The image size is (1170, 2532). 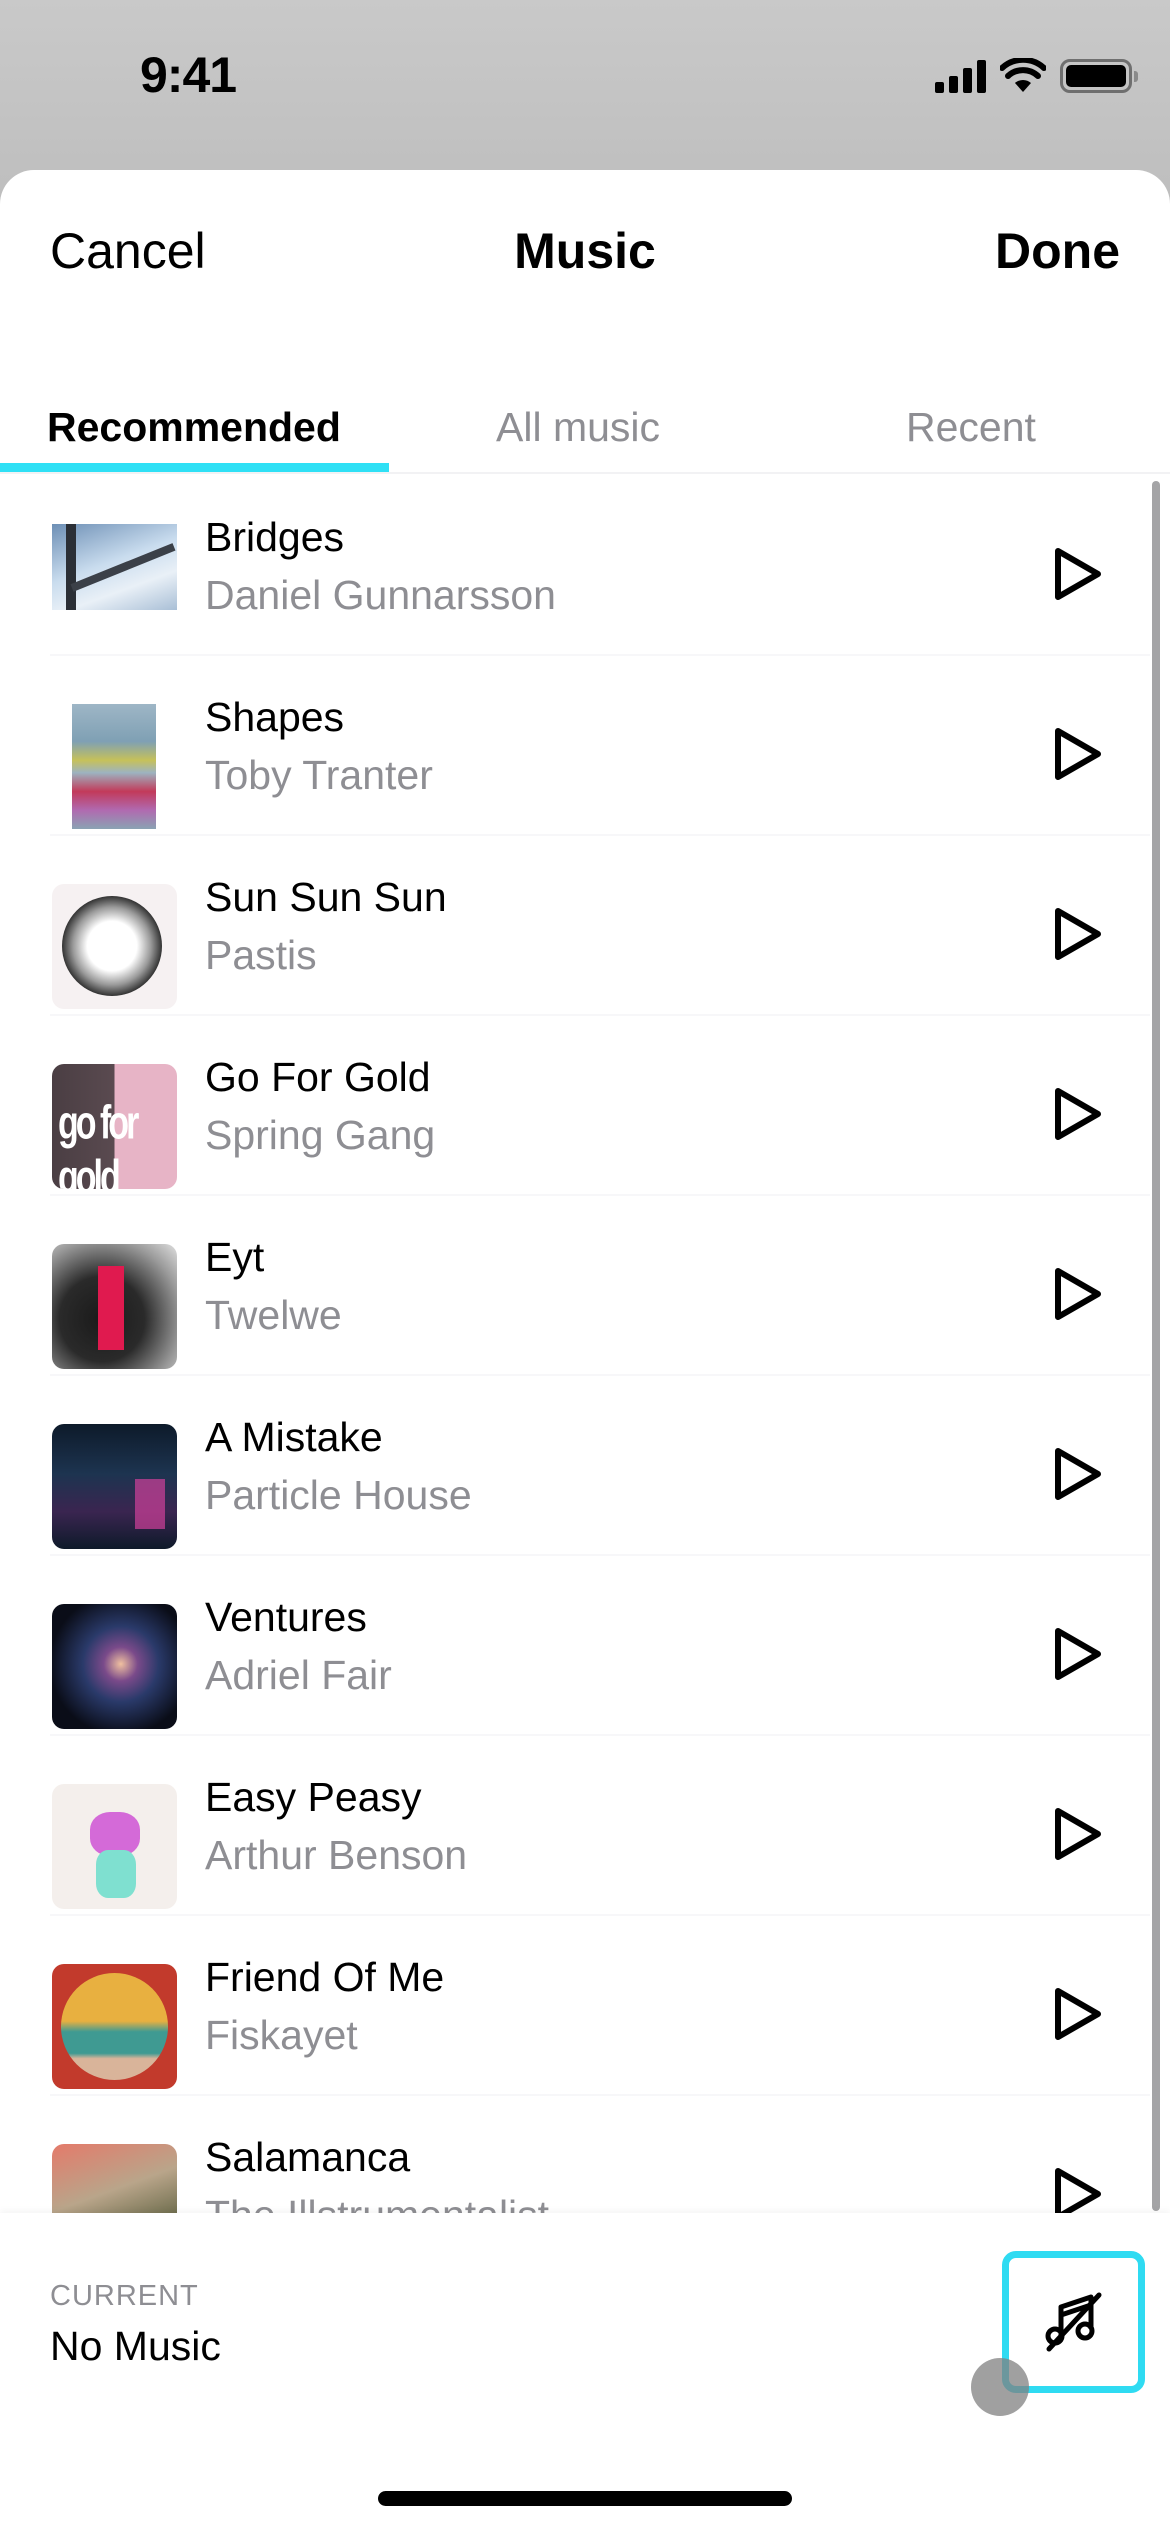 I want to click on song-artist: Spring Gang, so click(x=320, y=1135).